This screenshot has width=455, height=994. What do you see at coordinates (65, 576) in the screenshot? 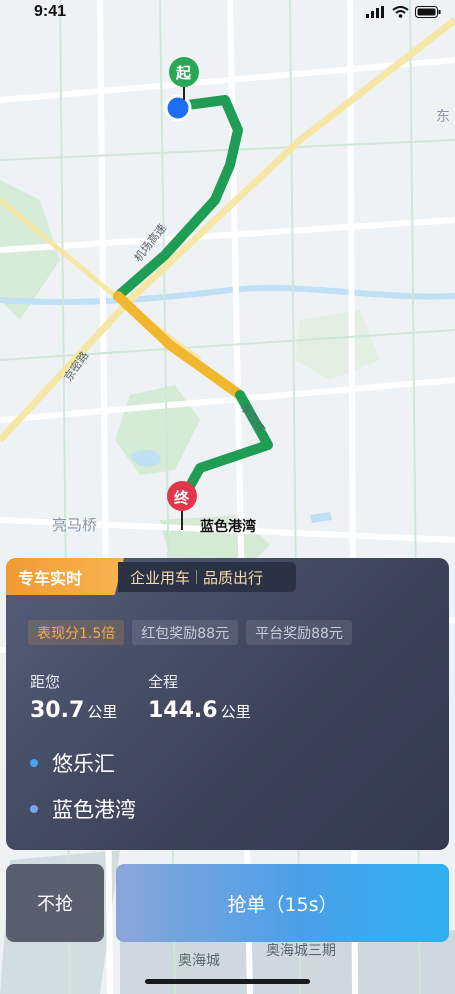
I see `tab-realtime: 专车实时` at bounding box center [65, 576].